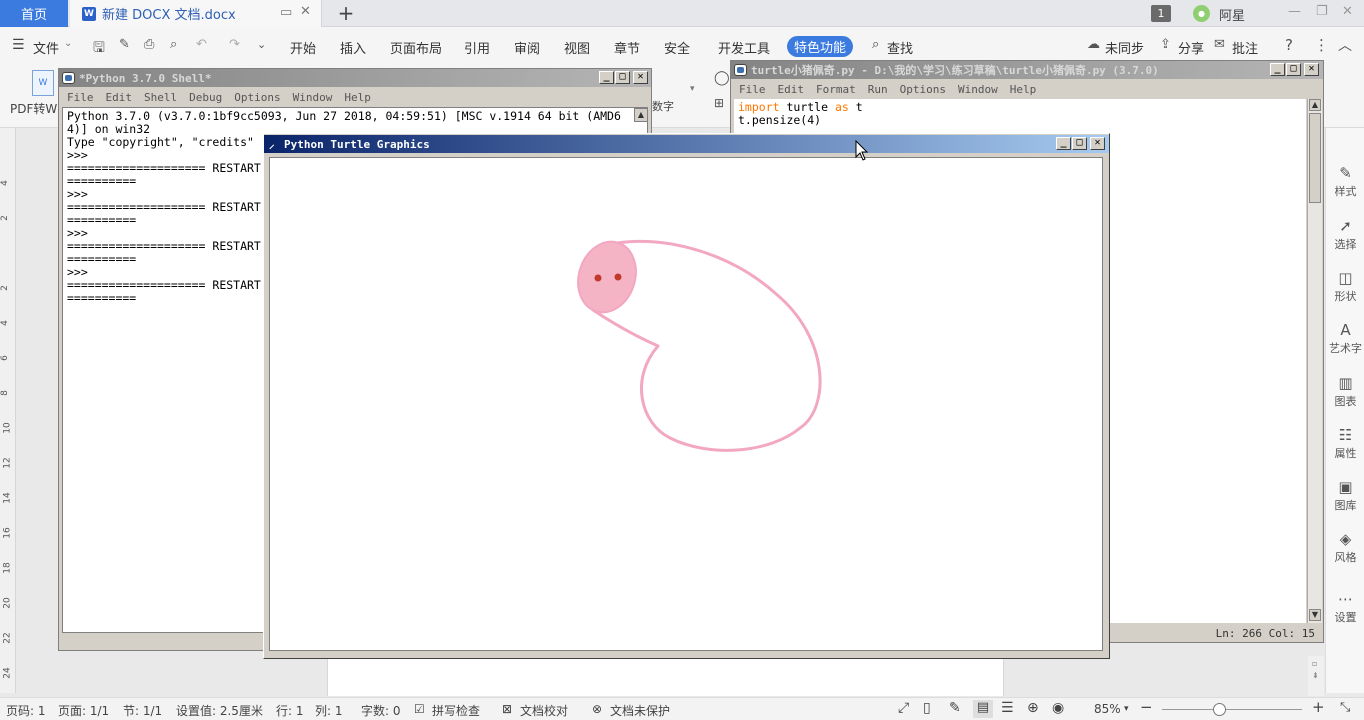 This screenshot has height=720, width=1364. Describe the element at coordinates (686, 144) in the screenshot. I see `turtle-titlebar: ⸝ Python Turtle Graphics _ □ ✕` at that location.